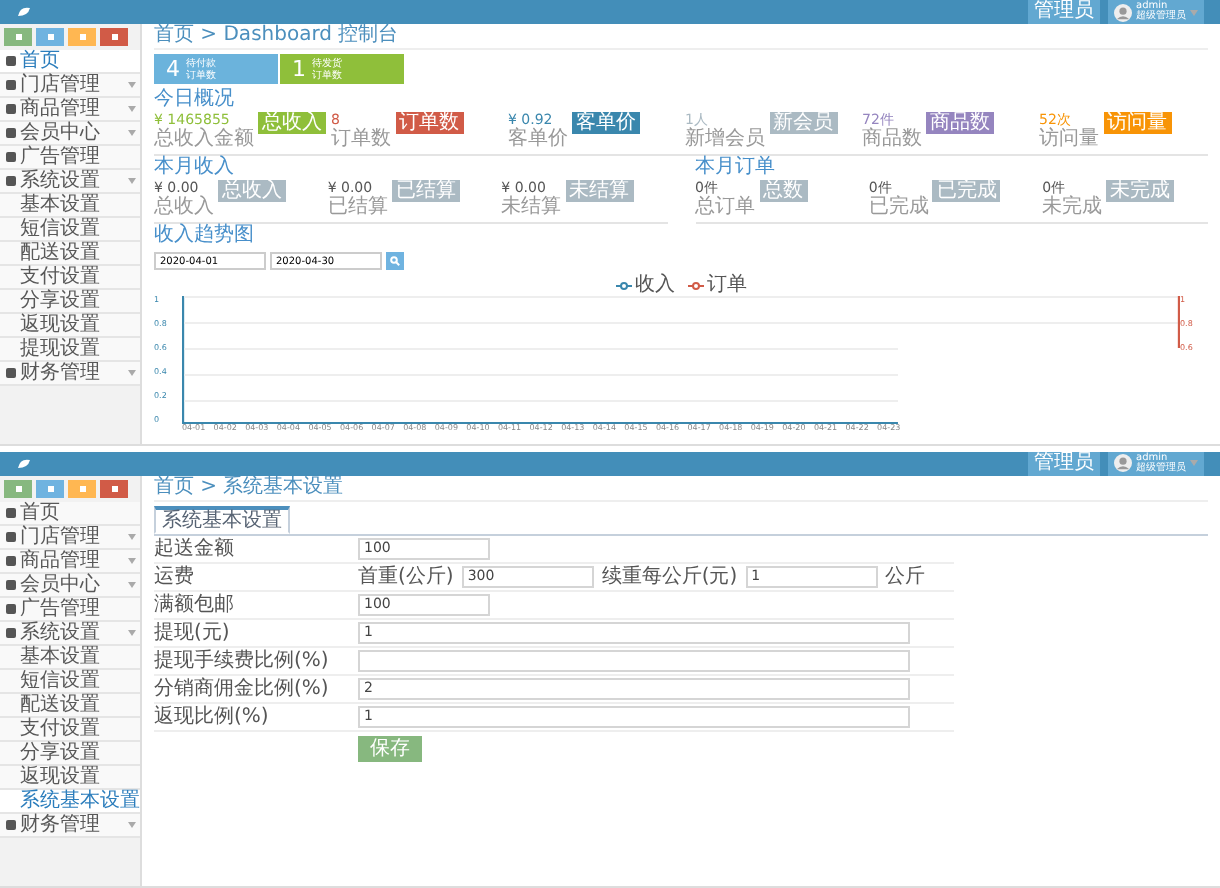 The width and height of the screenshot is (1220, 888). I want to click on stat-caption: 商品数, so click(892, 140).